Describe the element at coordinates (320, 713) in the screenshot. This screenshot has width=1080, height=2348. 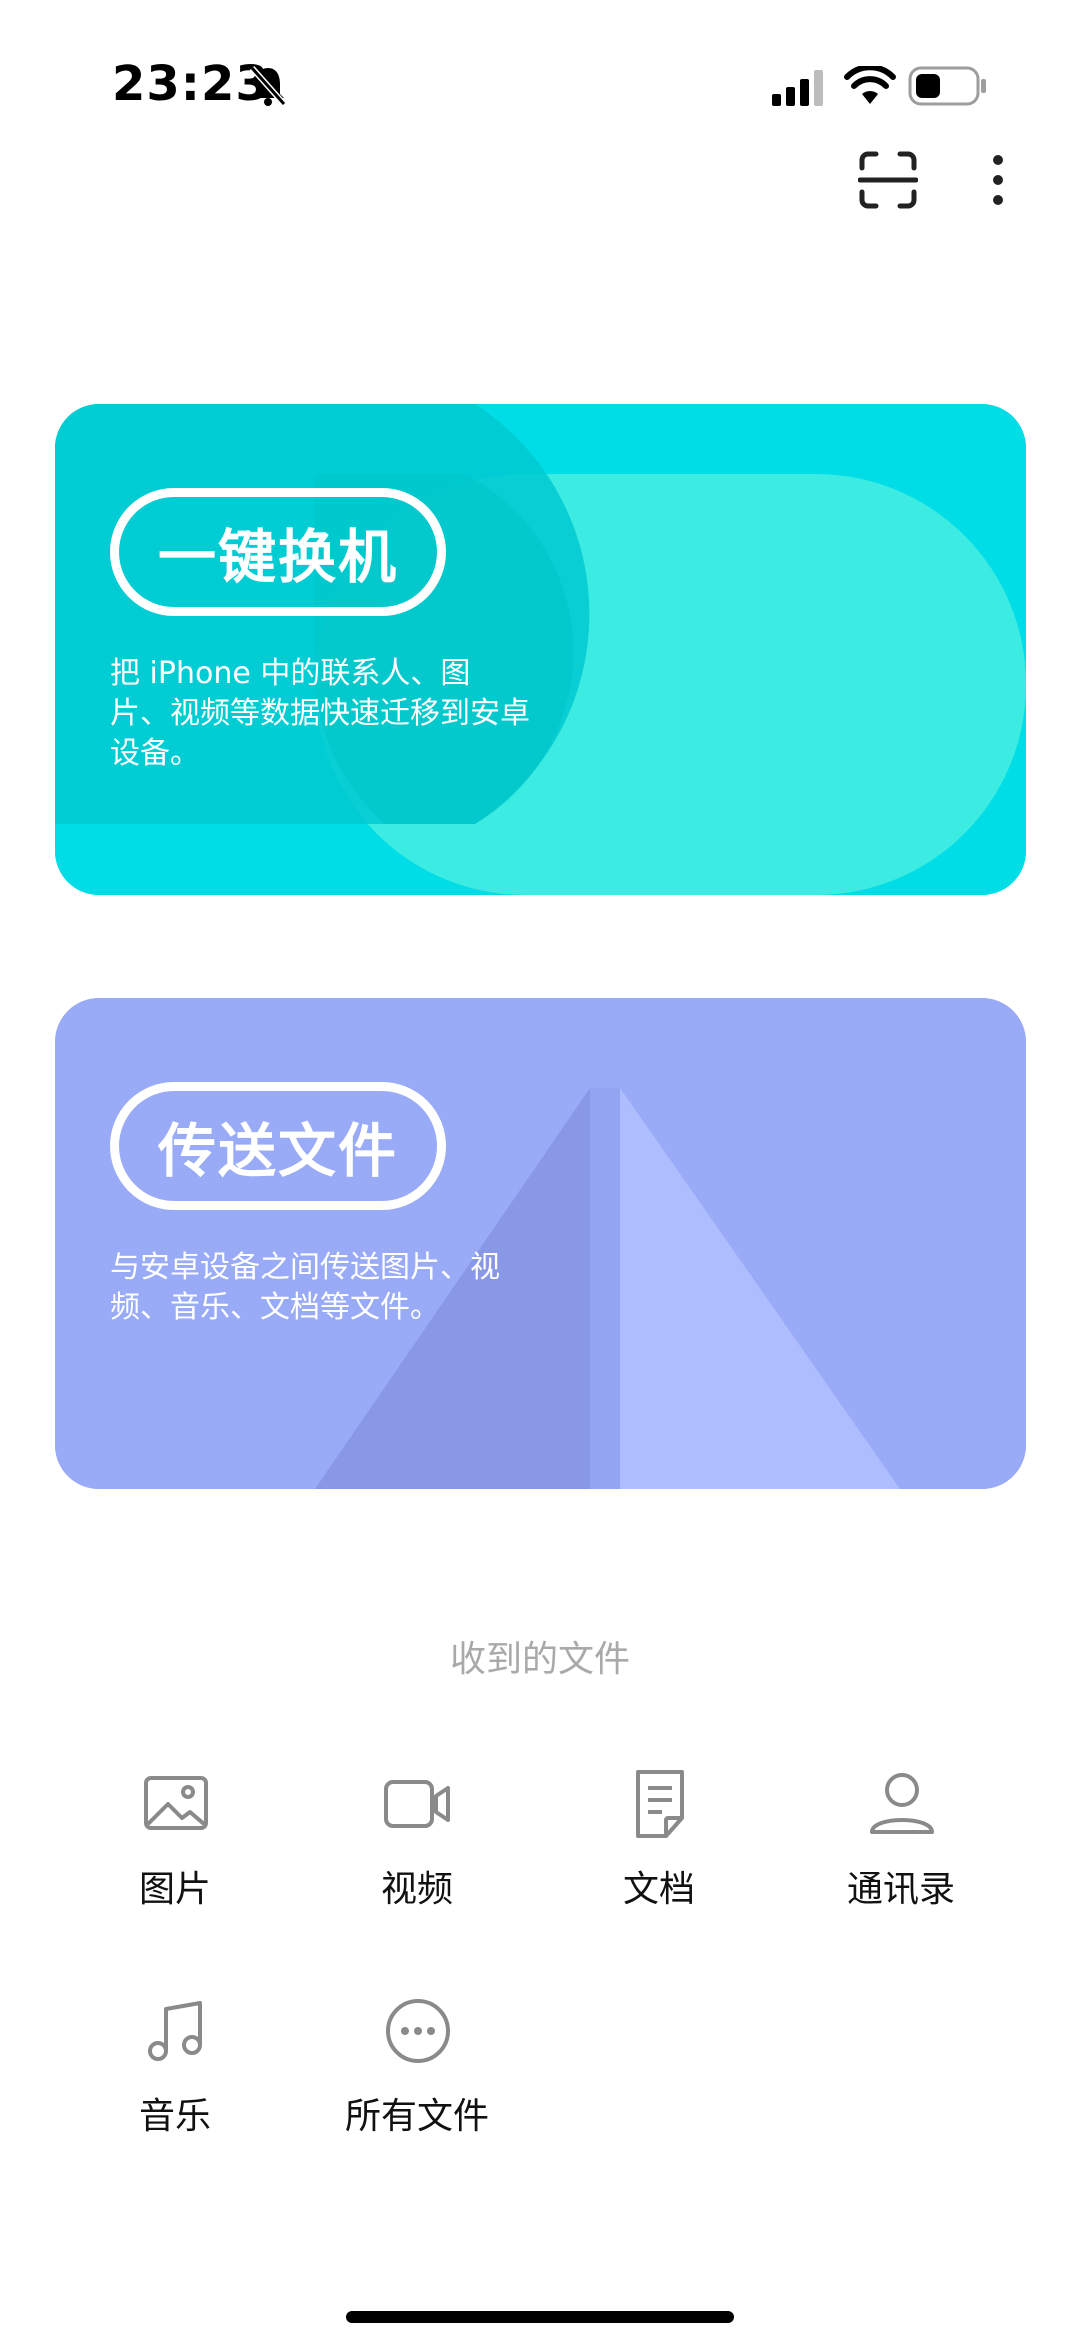
I see `phone-switch-description: 把 iPhone 中的联系人、图片、视频等数据快速迁移到安卓设备。` at that location.